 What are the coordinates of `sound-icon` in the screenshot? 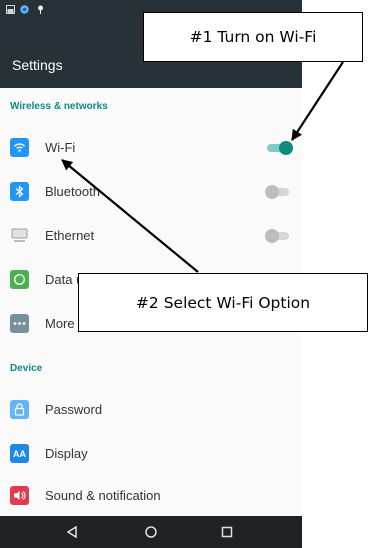 It's located at (19, 495).